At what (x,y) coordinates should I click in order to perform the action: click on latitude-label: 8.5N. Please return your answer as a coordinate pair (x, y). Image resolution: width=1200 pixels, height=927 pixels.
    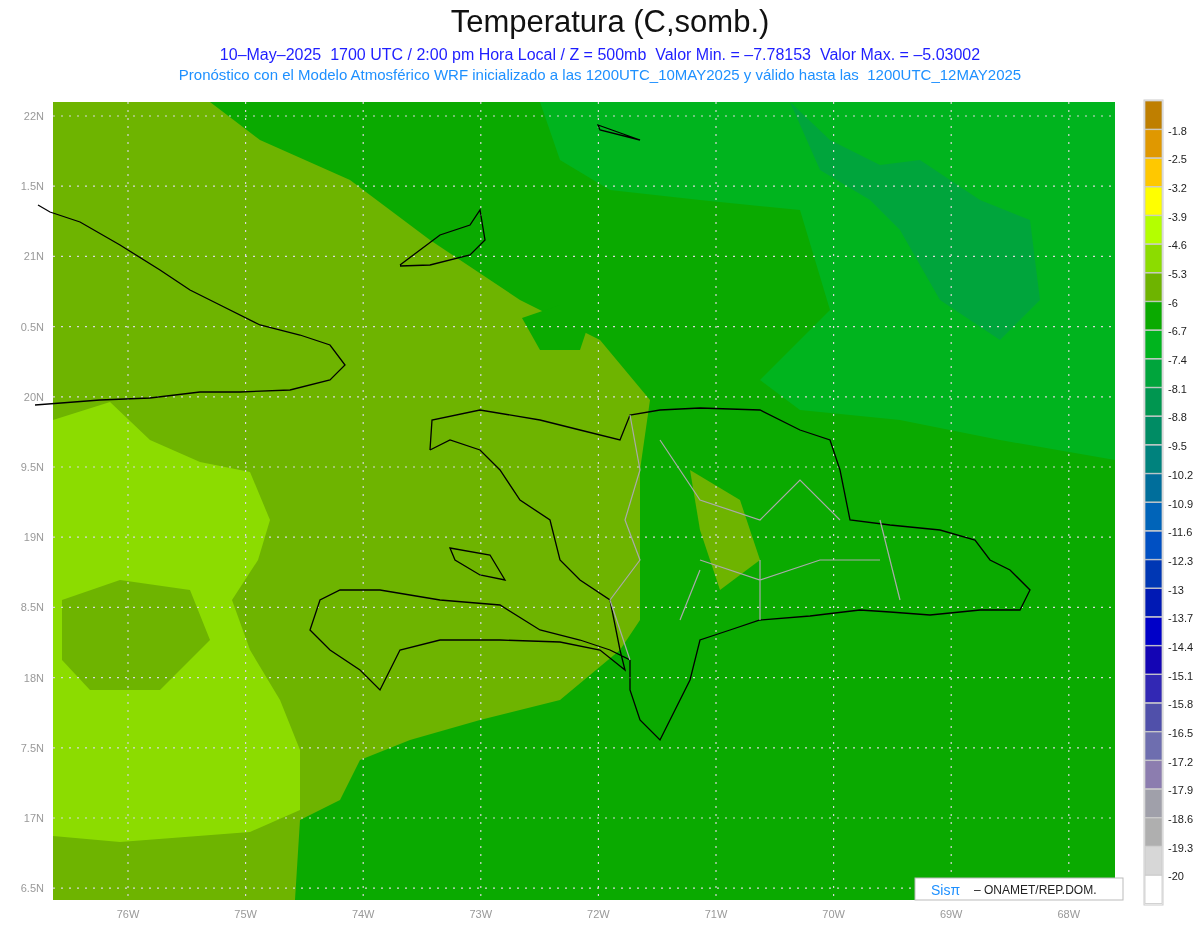
    Looking at the image, I should click on (32, 607).